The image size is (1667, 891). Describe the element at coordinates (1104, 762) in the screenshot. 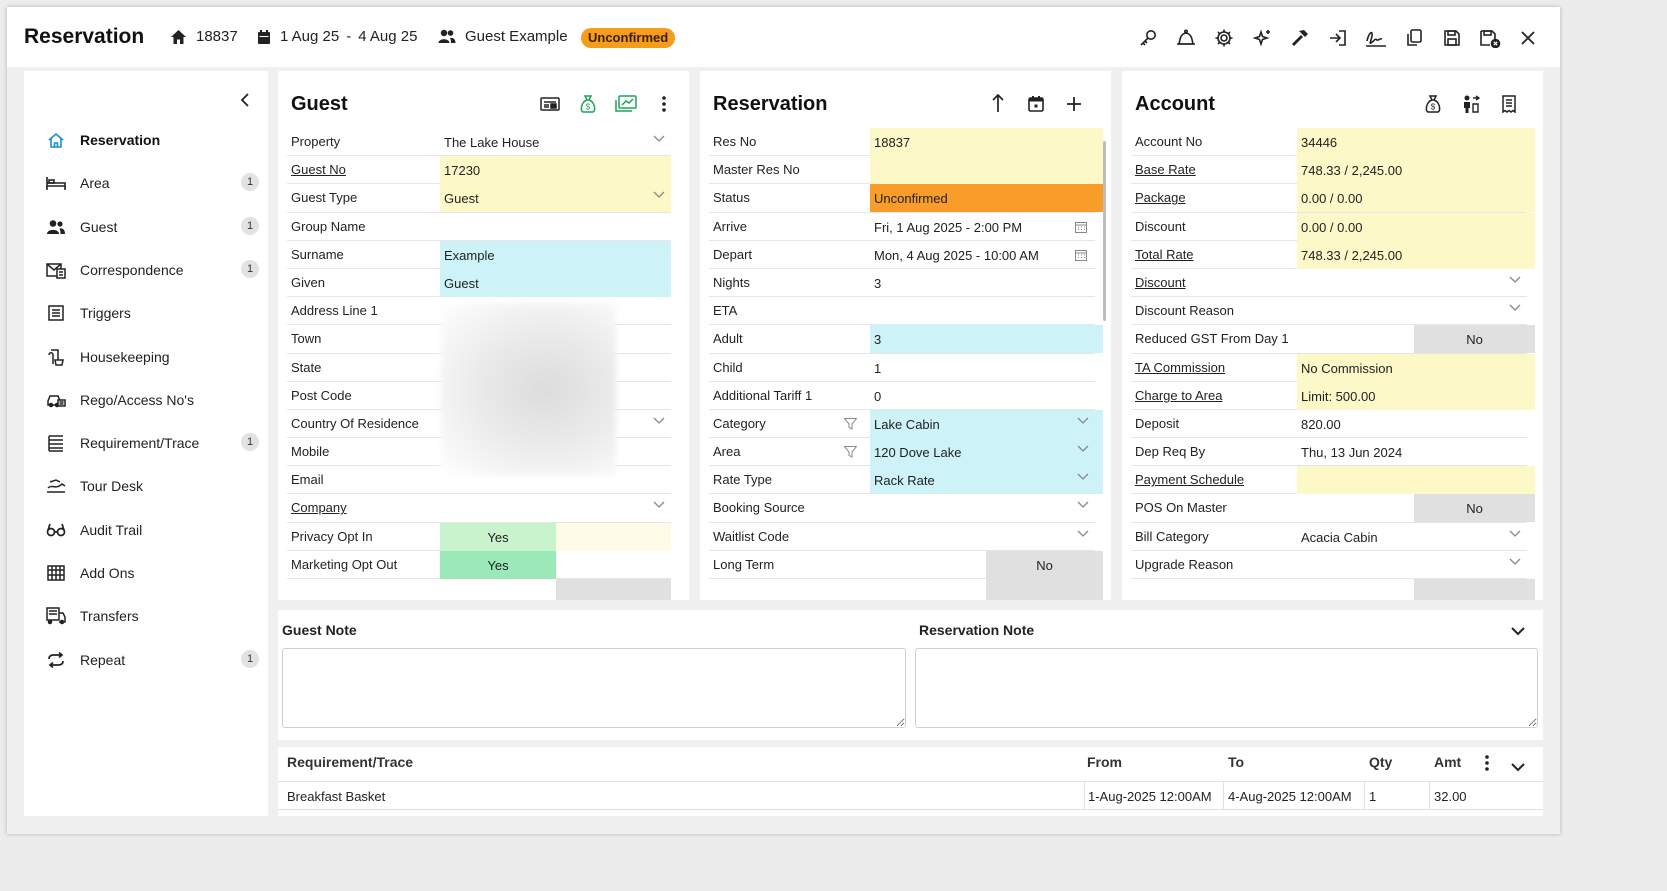

I see `column-header-from: From` at that location.